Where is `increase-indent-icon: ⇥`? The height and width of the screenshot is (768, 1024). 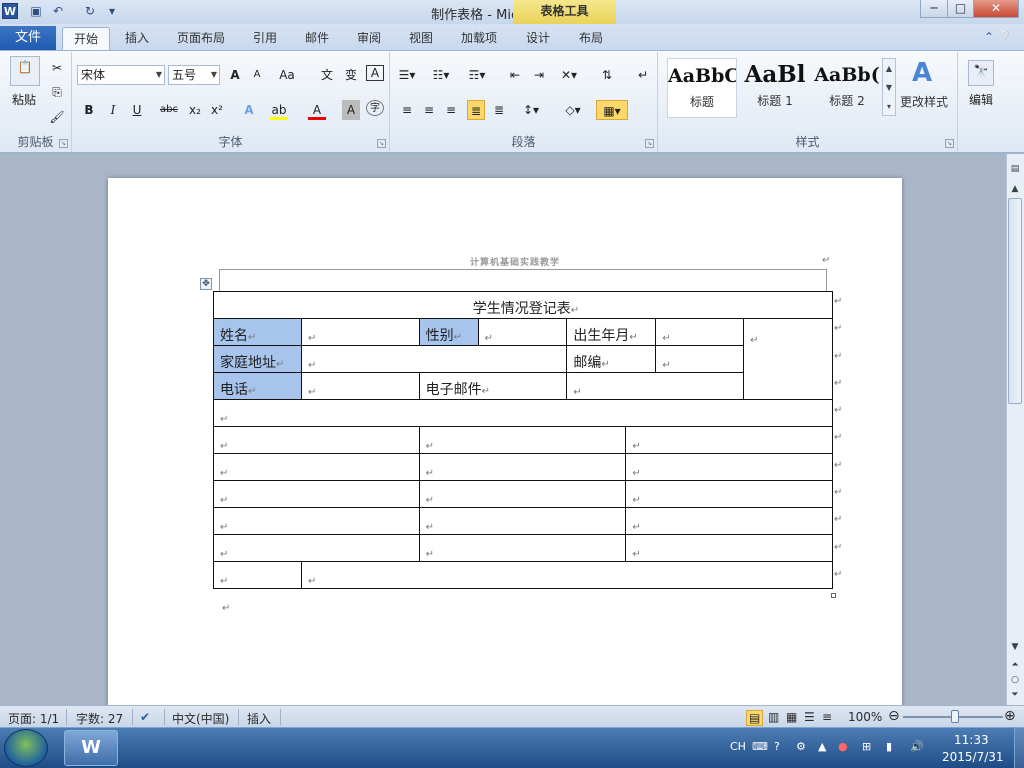 increase-indent-icon: ⇥ is located at coordinates (539, 75).